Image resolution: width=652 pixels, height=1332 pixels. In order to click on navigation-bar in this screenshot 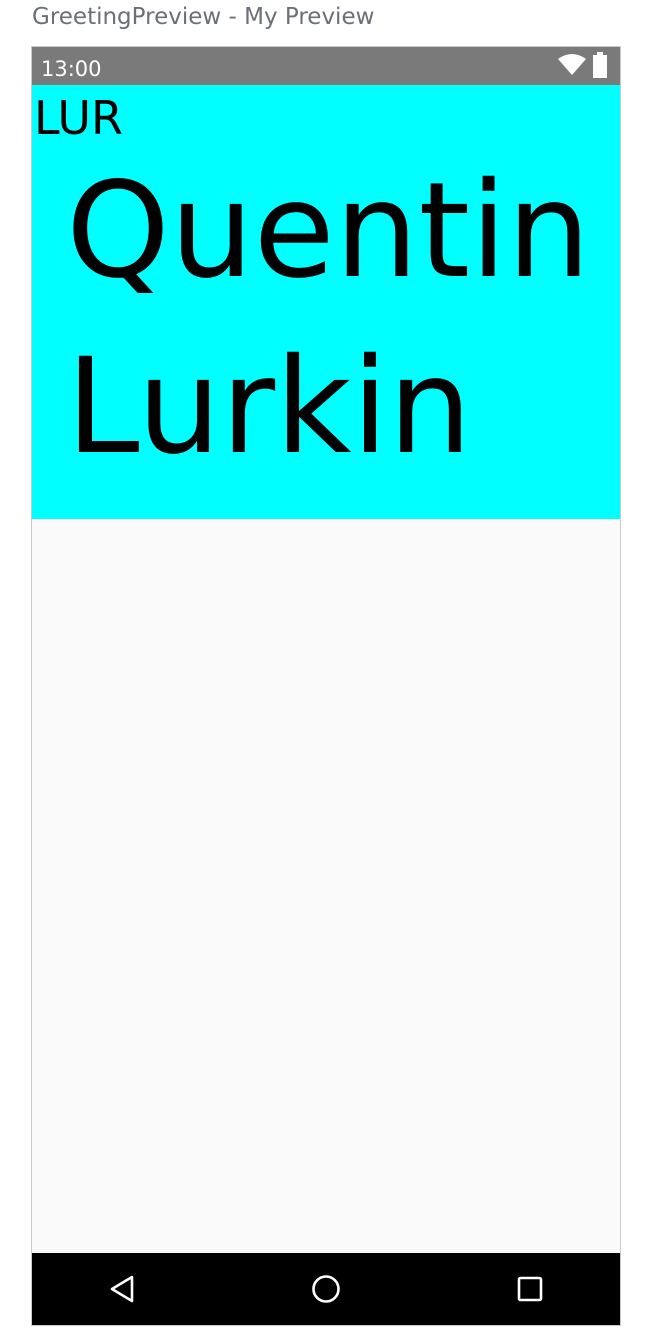, I will do `click(326, 1289)`.